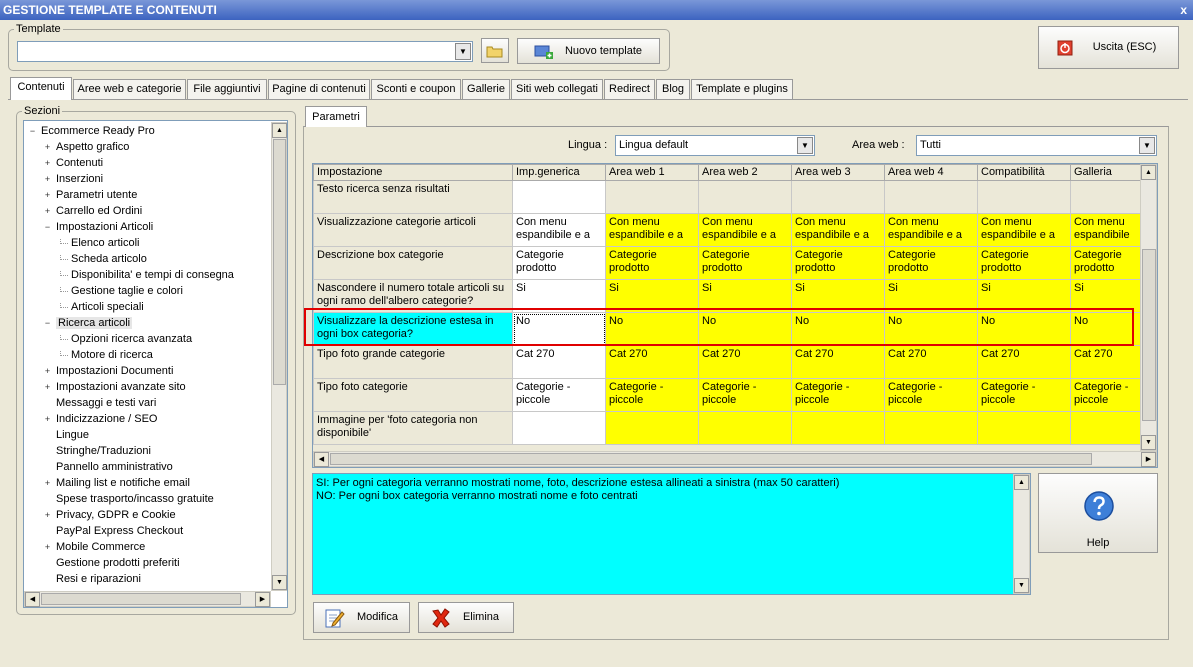 This screenshot has height=667, width=1193. I want to click on column-header: Area web 1, so click(652, 172).